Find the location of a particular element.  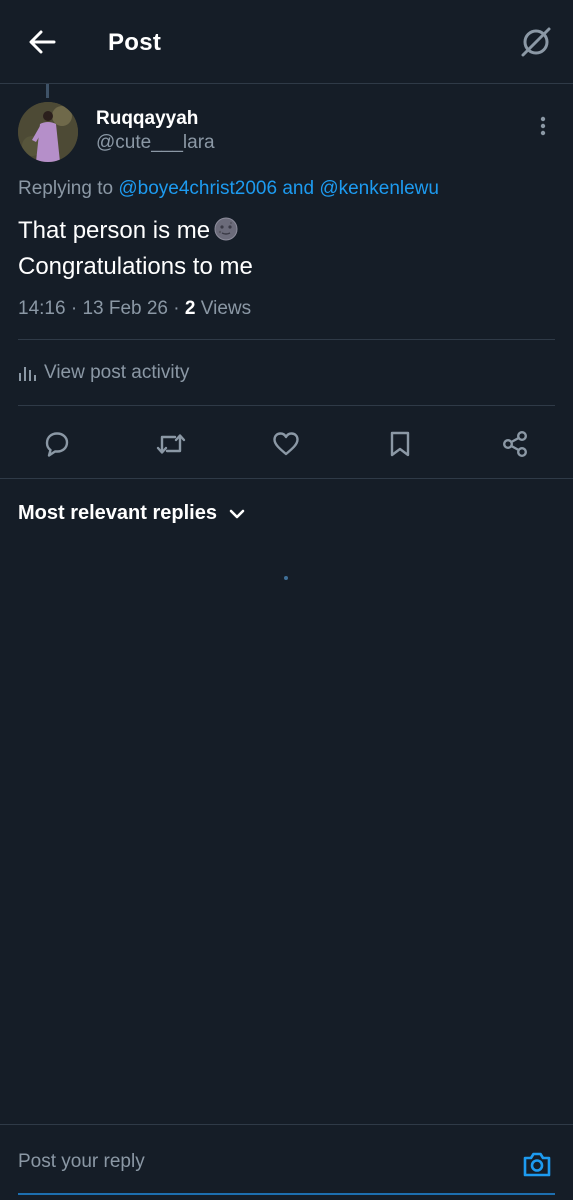

post-actions is located at coordinates (286, 444).